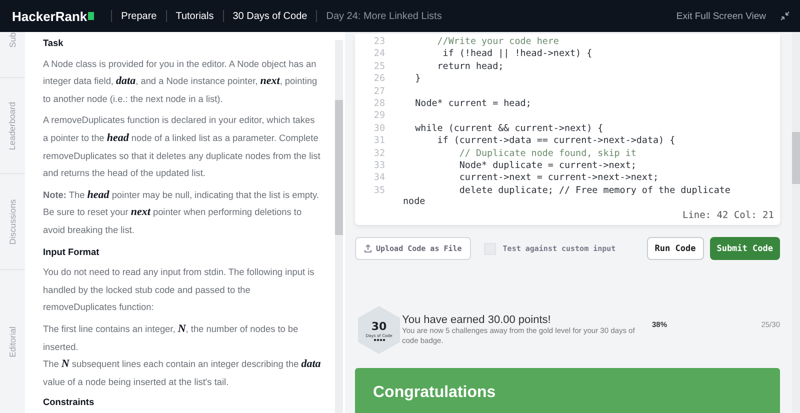 The width and height of the screenshot is (800, 413). Describe the element at coordinates (139, 16) in the screenshot. I see `breadcrumb-link: Prepare` at that location.